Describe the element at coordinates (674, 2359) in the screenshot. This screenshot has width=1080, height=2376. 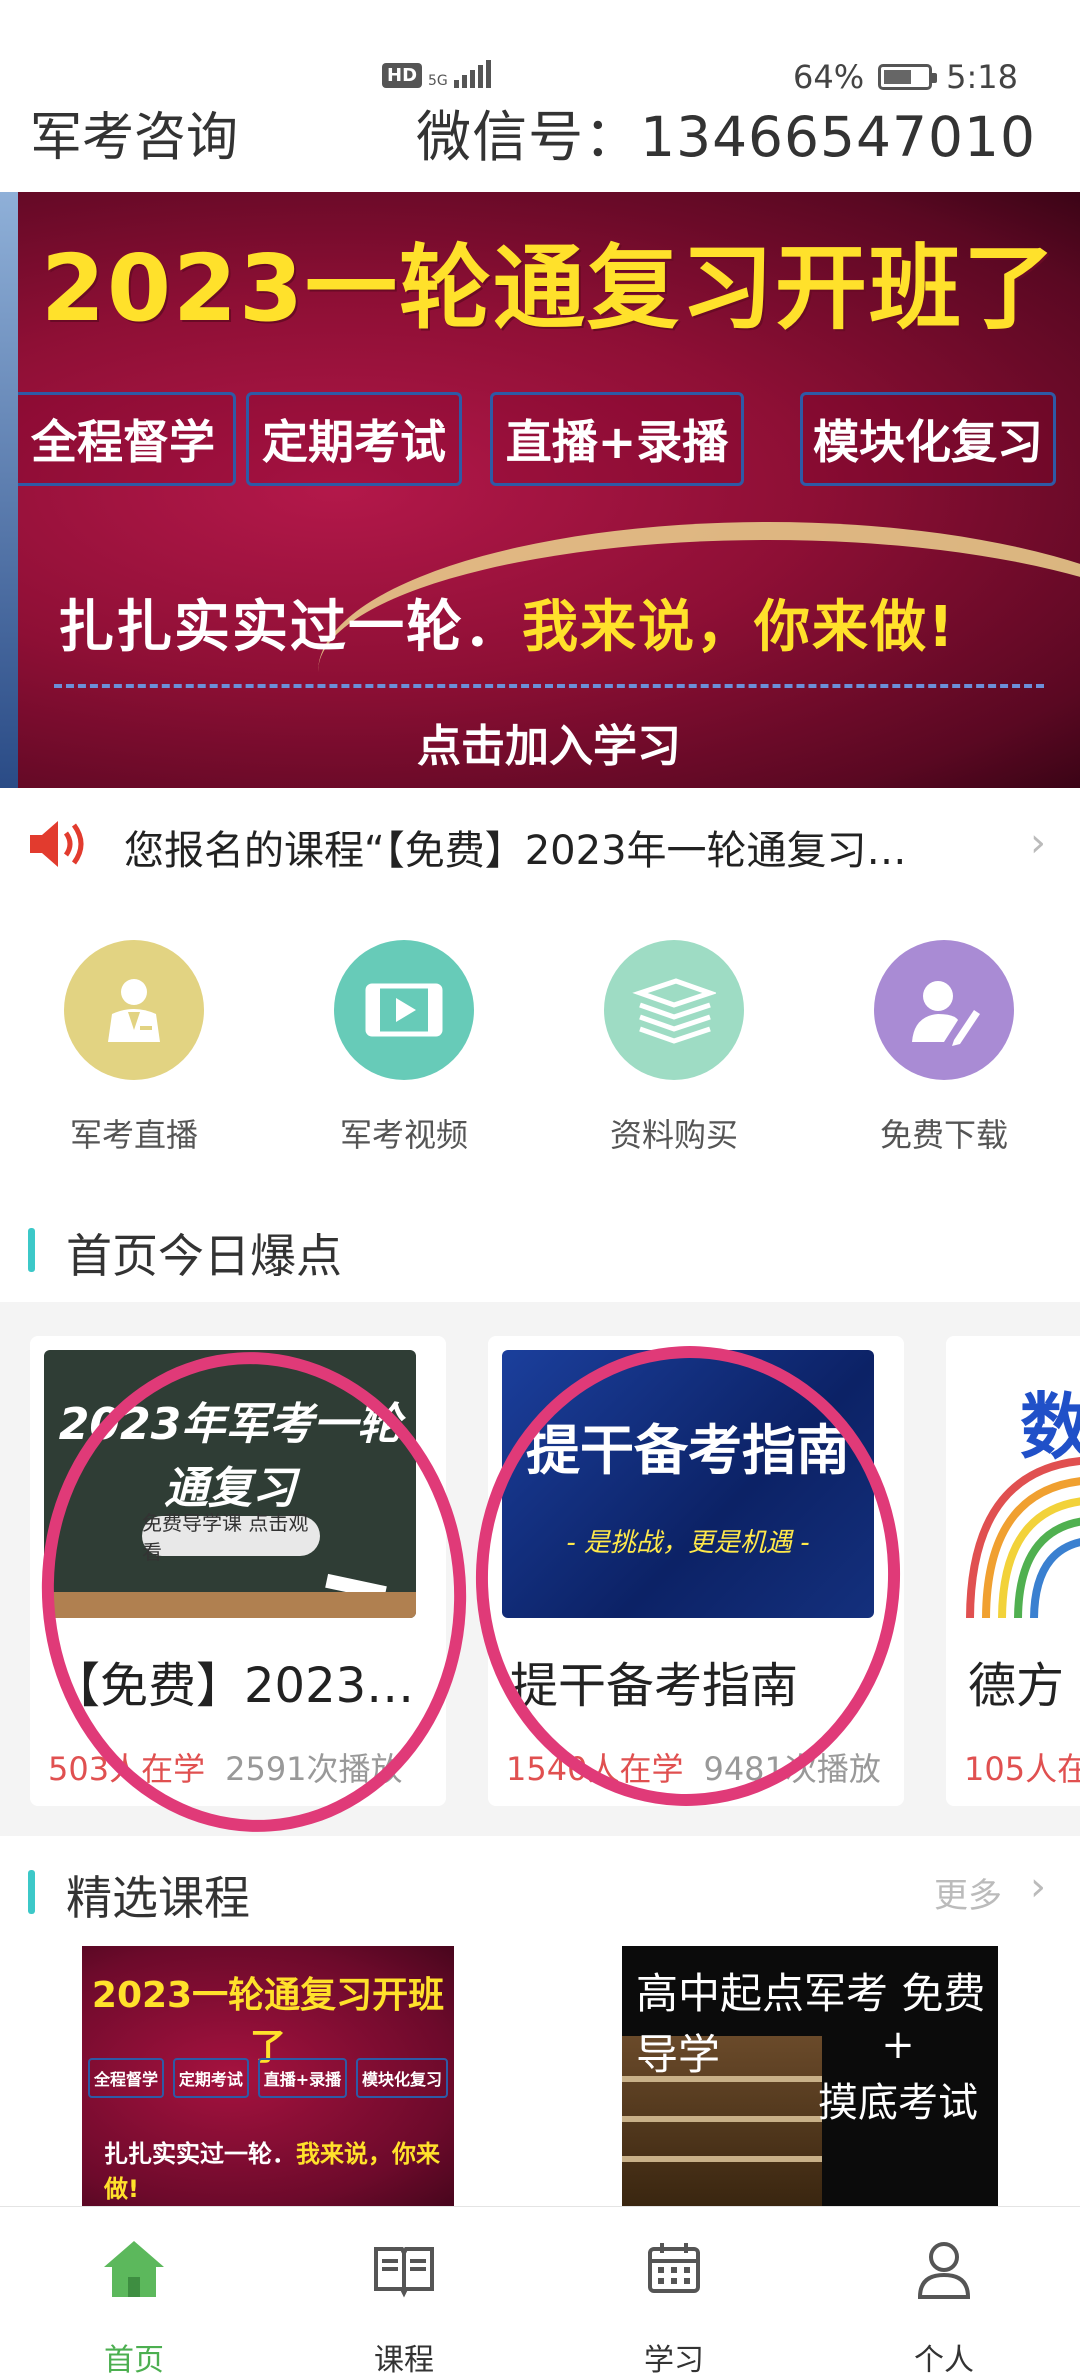
I see `nav-label: 学习` at that location.